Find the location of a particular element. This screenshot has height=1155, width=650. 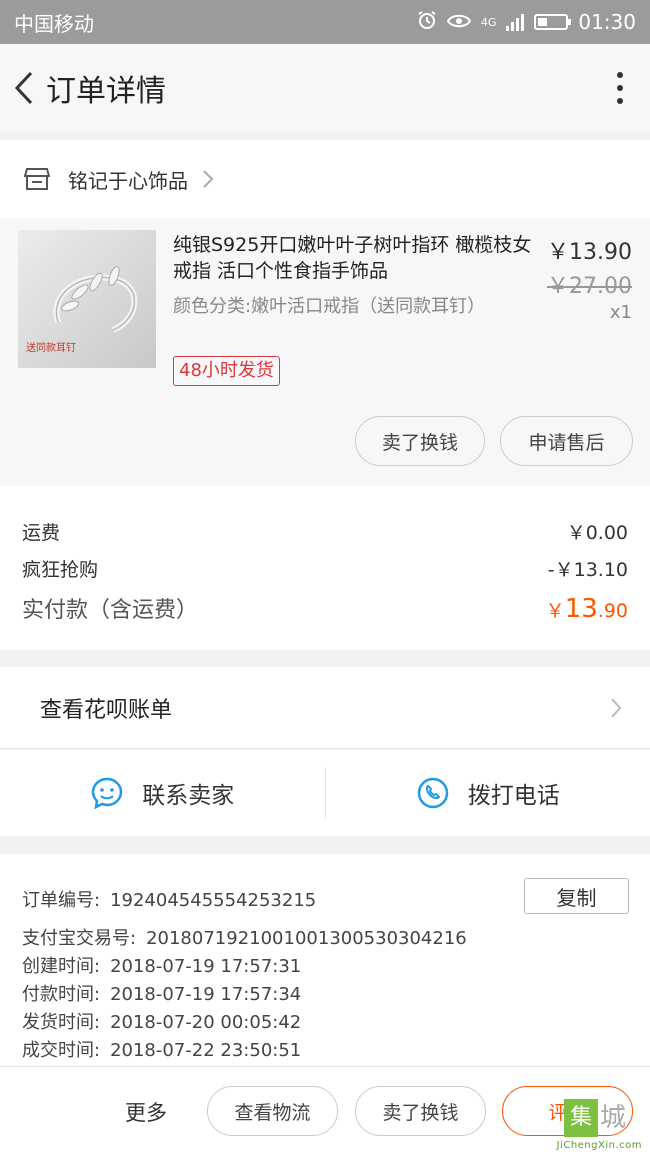

completed-time-row: 成交时间: 2018-07-22 23:50:51 is located at coordinates (161, 1049).